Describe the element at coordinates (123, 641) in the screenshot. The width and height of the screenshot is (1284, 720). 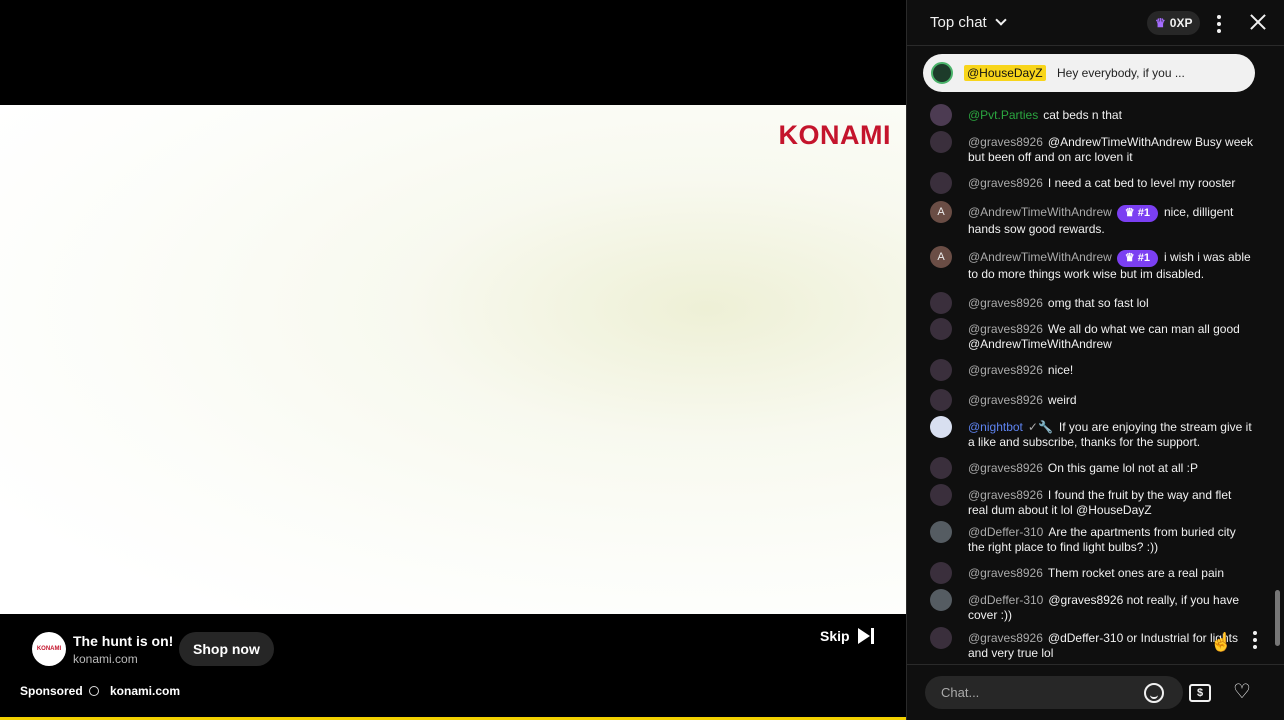
I see `ad-title: The hunt is on!` at that location.